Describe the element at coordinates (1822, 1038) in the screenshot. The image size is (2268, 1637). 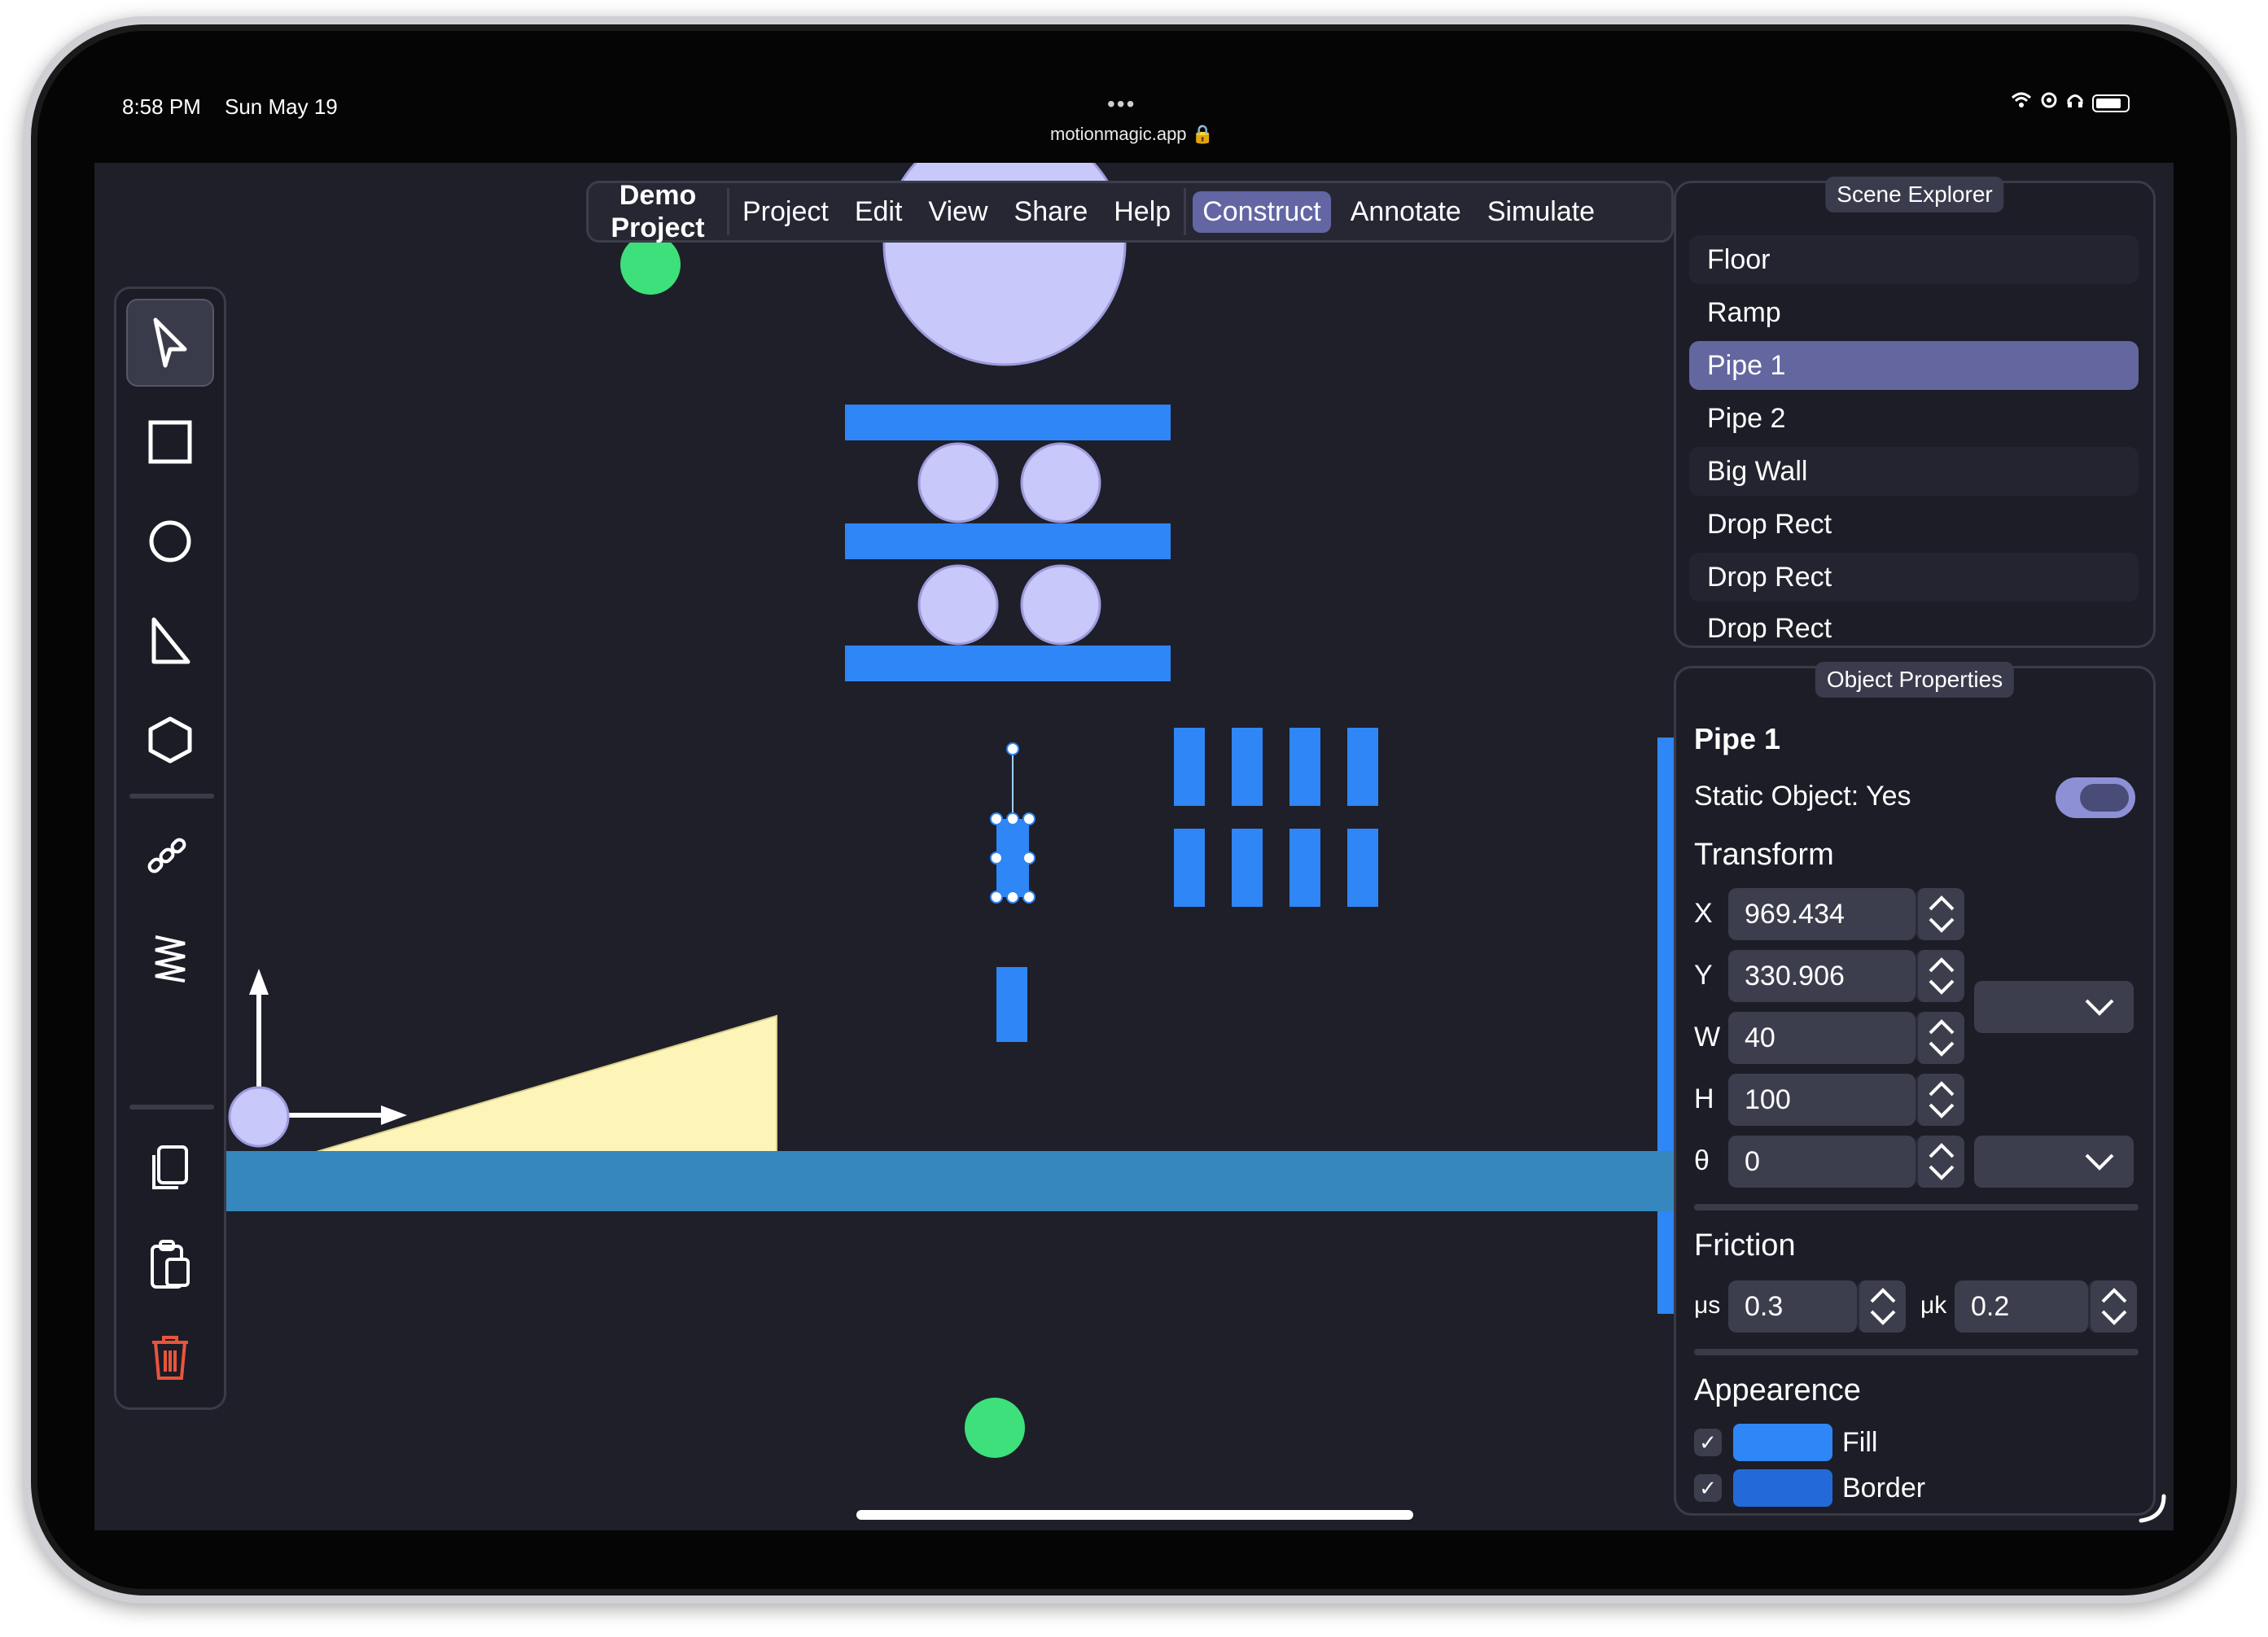
I see `w-field: 40` at that location.